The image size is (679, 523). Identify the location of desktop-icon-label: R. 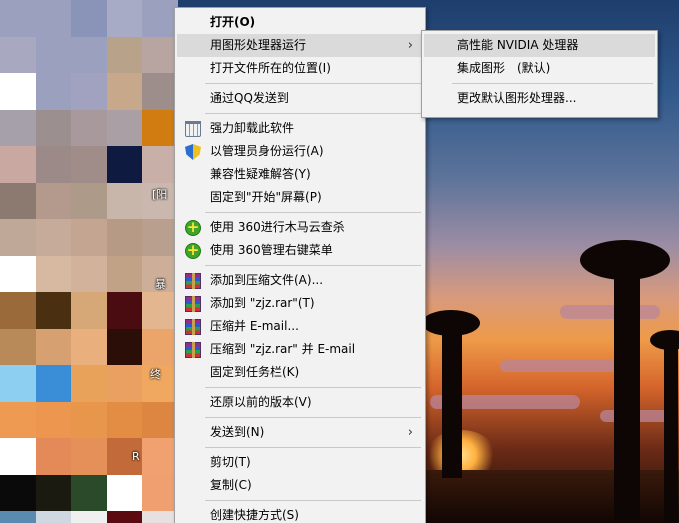
(136, 456).